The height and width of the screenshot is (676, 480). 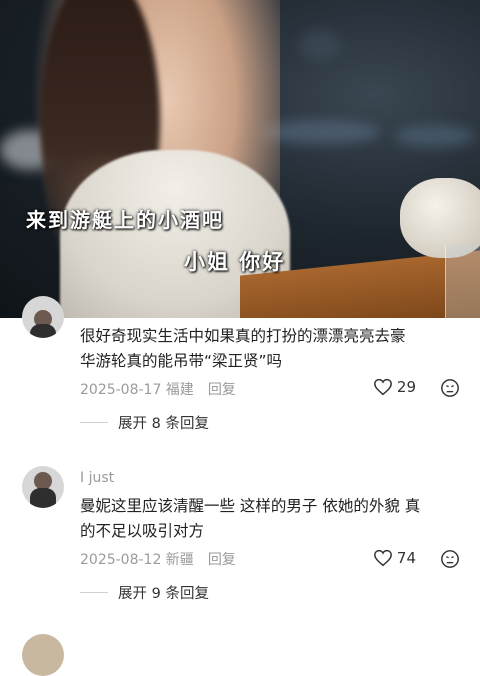 I want to click on comment-text: 很好奇现实生活中如果真的打扮的漂漂亮亮去豪 华游轮真的能吊带“梁正贤”吗, so click(x=270, y=349).